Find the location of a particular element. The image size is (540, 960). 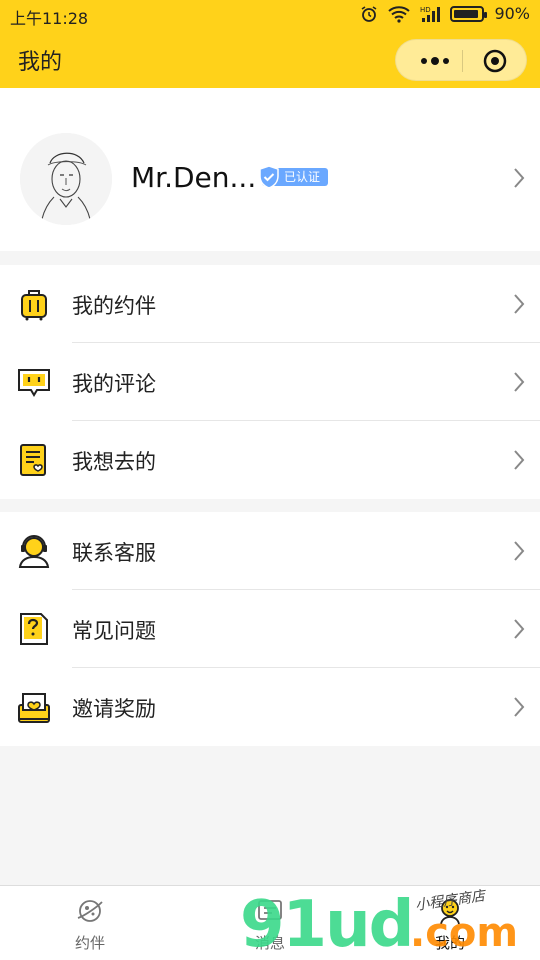

menu-item-faq: 常见问题 is located at coordinates (270, 629).